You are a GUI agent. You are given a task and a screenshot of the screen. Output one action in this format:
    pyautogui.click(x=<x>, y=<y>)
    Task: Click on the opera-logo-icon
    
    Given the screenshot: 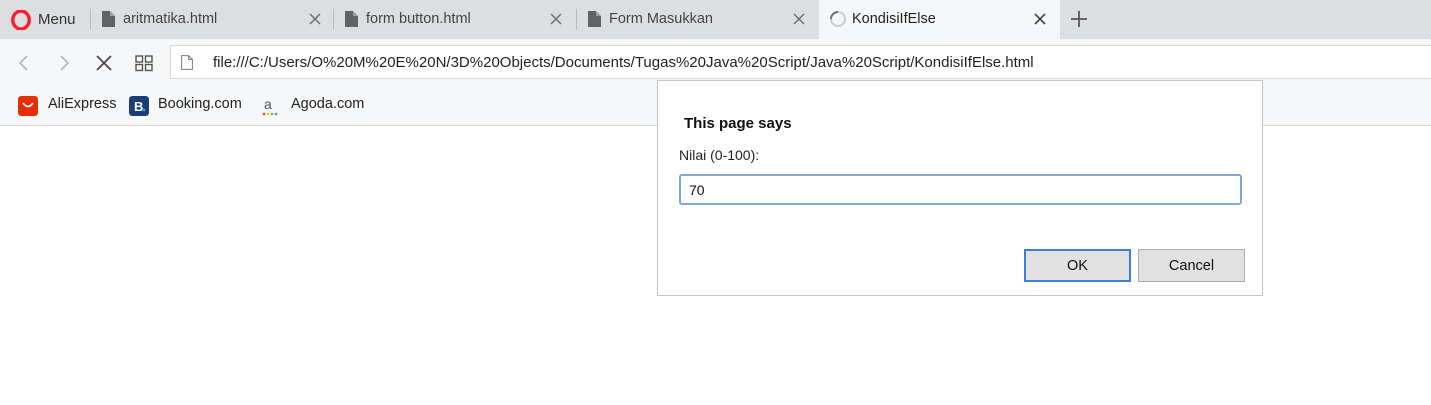 What is the action you would take?
    pyautogui.click(x=21, y=20)
    